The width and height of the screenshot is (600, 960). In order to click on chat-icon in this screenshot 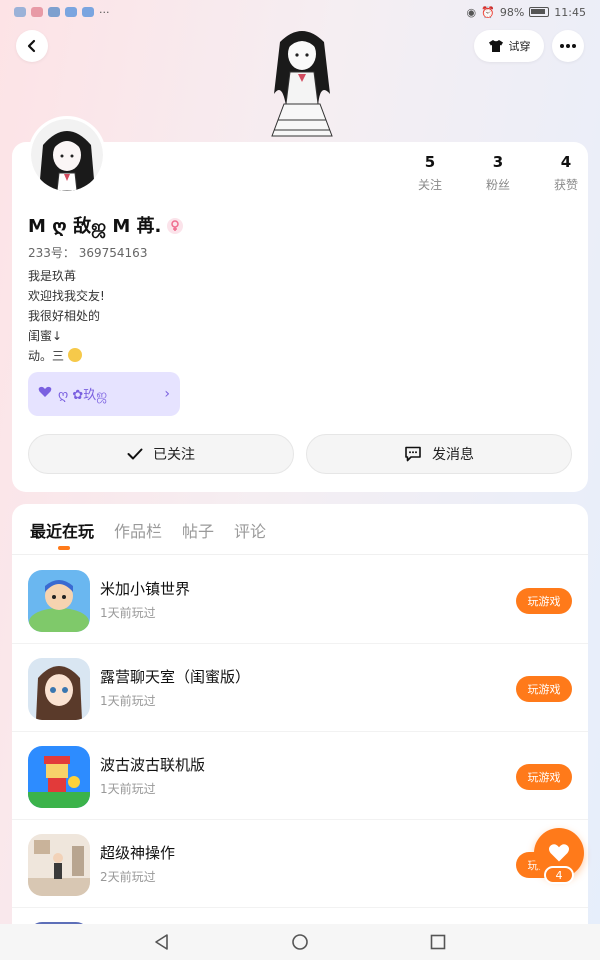, I will do `click(413, 454)`.